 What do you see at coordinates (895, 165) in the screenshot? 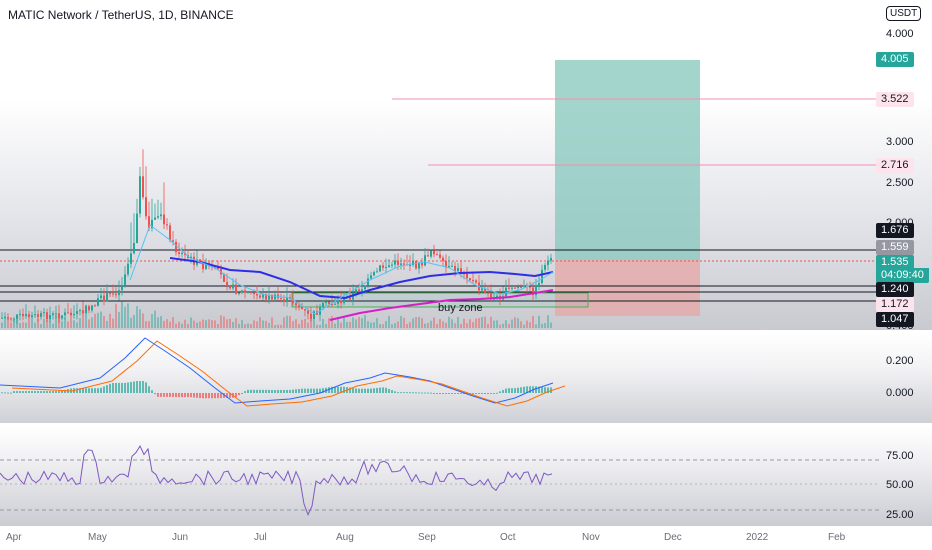
I see `resistance-2-tag: 2.716` at bounding box center [895, 165].